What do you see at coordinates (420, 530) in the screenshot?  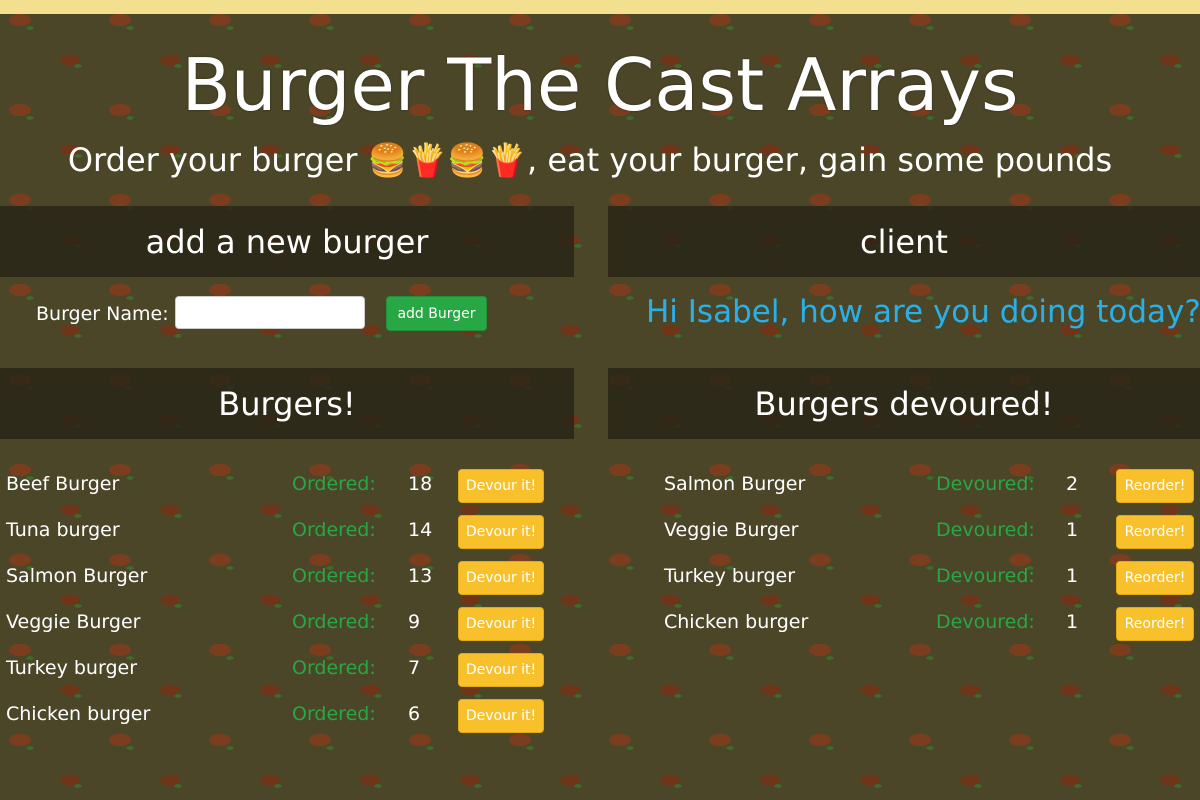 I see `ordered-count: 14` at bounding box center [420, 530].